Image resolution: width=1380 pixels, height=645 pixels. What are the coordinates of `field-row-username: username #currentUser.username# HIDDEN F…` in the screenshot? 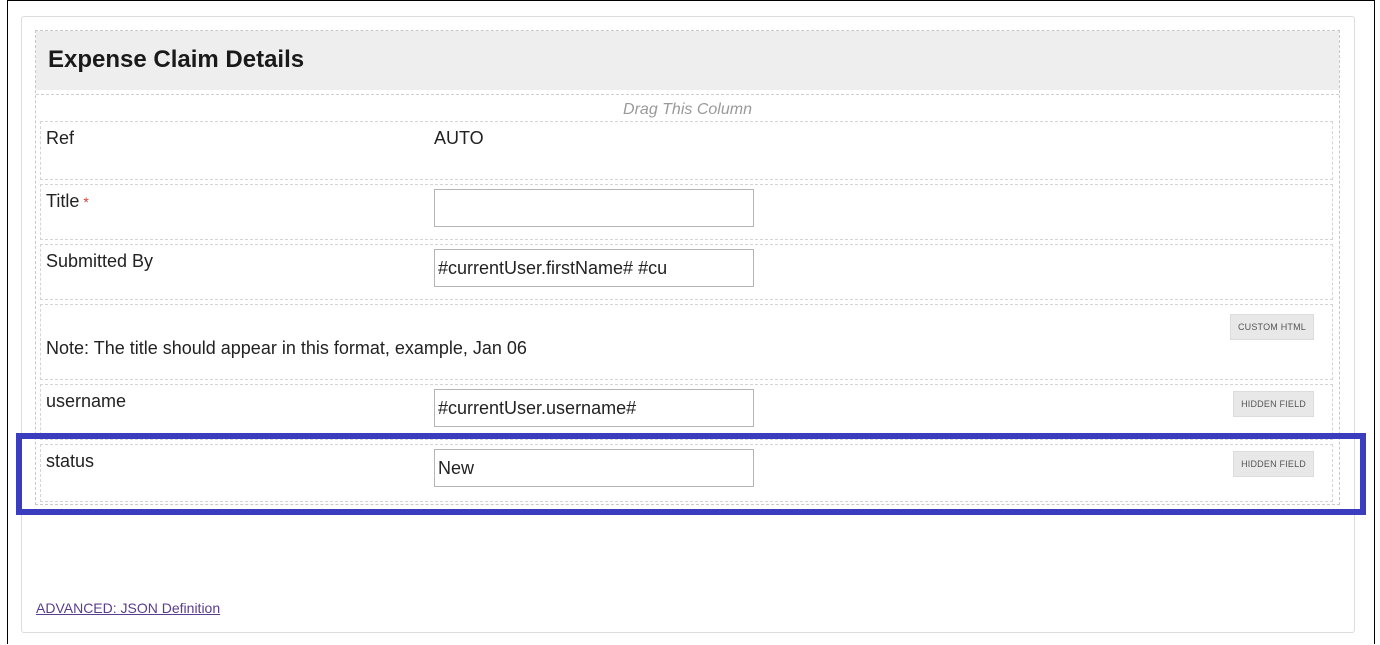 It's located at (686, 412).